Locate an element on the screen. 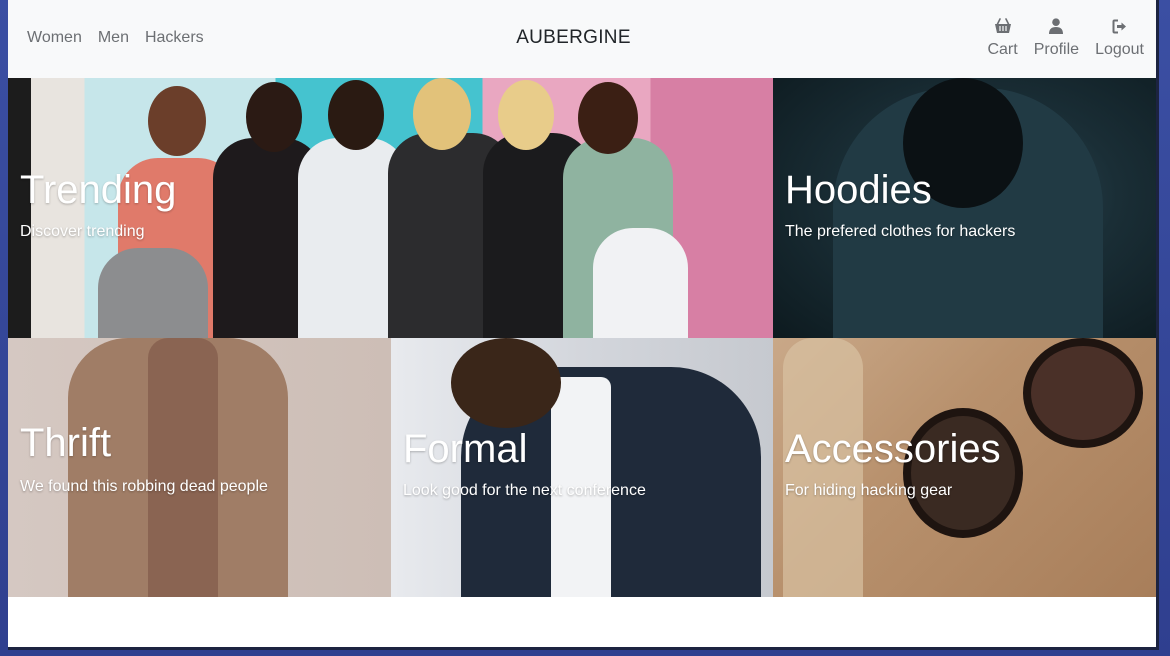  profile-button: Profile is located at coordinates (1056, 37).